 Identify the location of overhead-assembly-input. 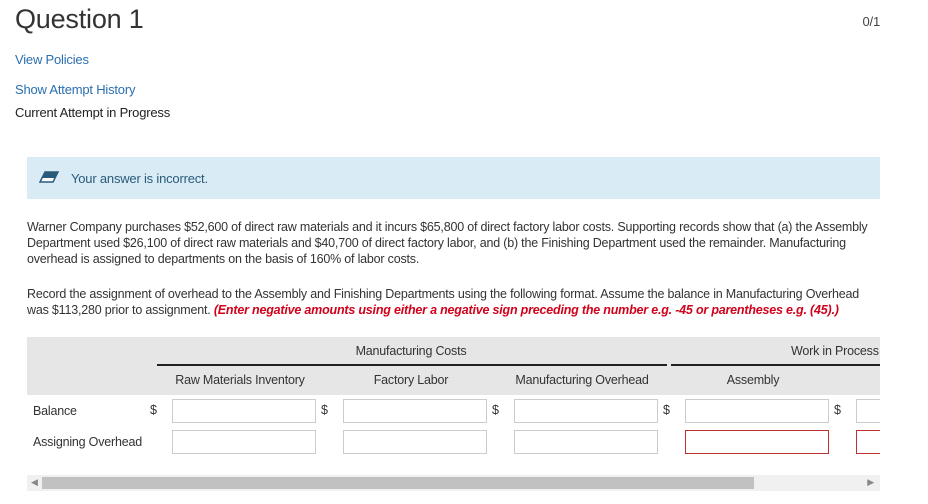
(757, 442).